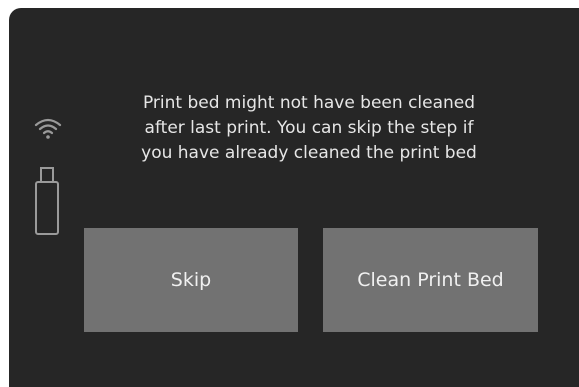 The width and height of the screenshot is (579, 387). What do you see at coordinates (48, 128) in the screenshot?
I see `wifi-icon` at bounding box center [48, 128].